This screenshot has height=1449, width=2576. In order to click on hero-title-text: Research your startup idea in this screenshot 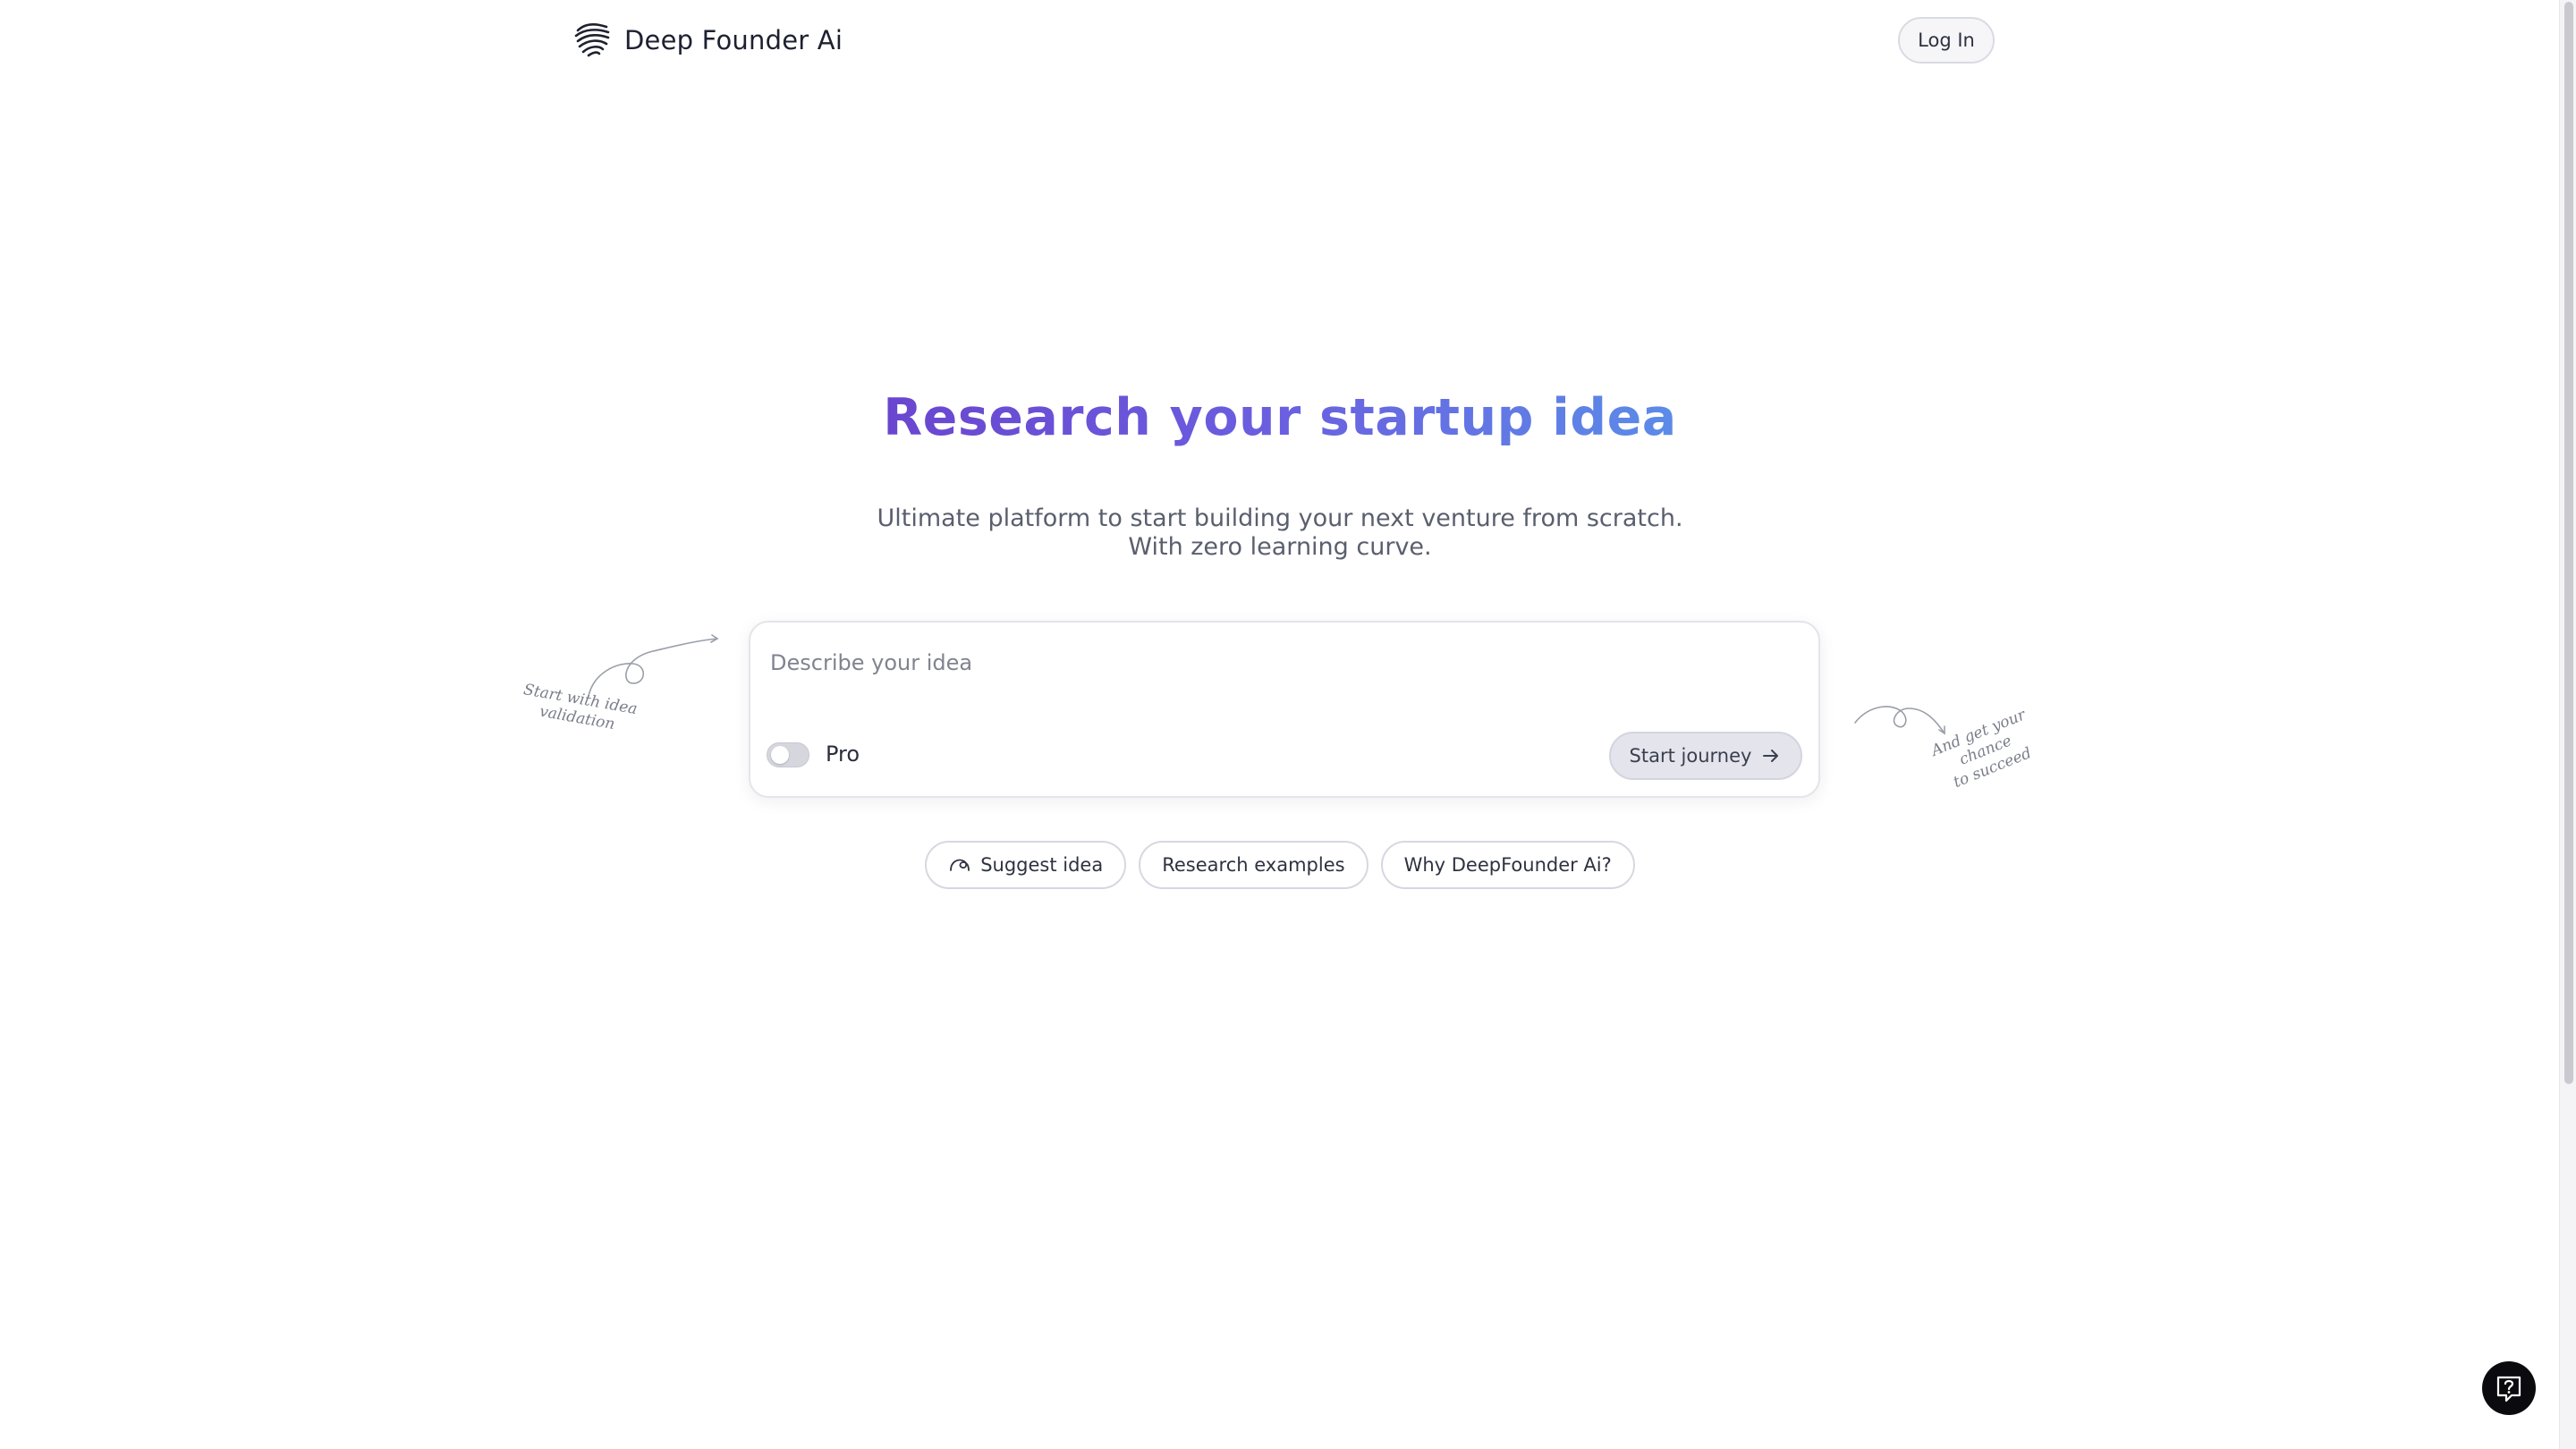, I will do `click(1280, 417)`.